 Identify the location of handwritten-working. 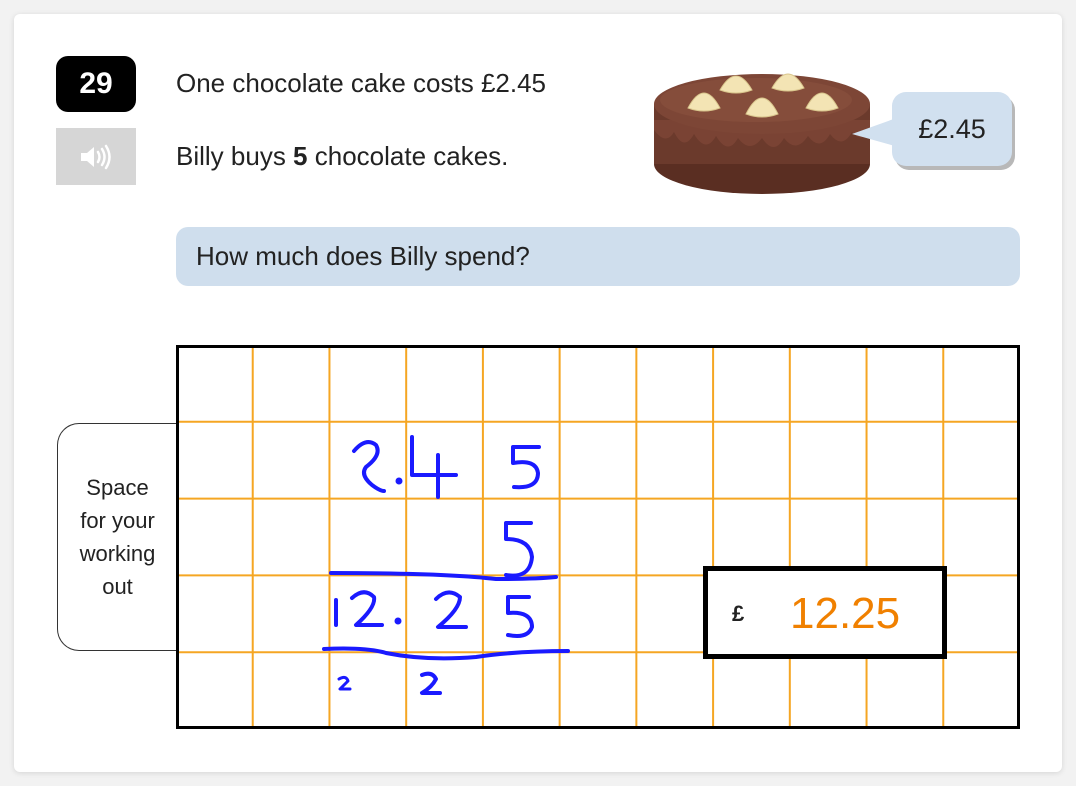
(446, 565).